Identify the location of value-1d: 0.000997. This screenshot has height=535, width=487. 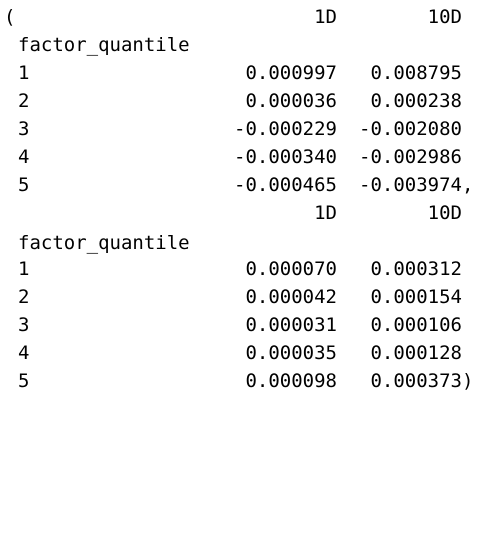
(291, 73).